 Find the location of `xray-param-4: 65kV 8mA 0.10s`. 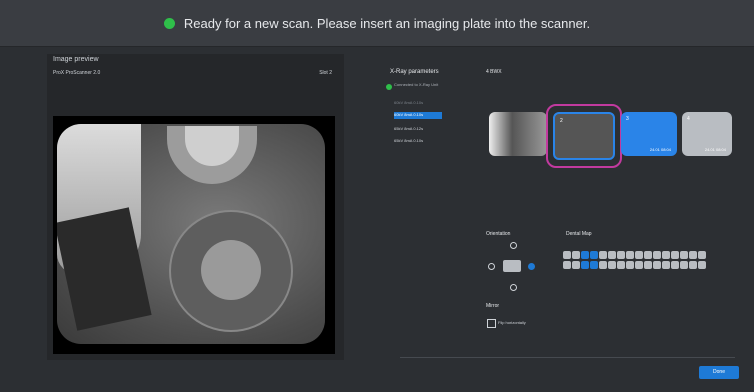

xray-param-4: 65kV 8mA 0.10s is located at coordinates (418, 141).